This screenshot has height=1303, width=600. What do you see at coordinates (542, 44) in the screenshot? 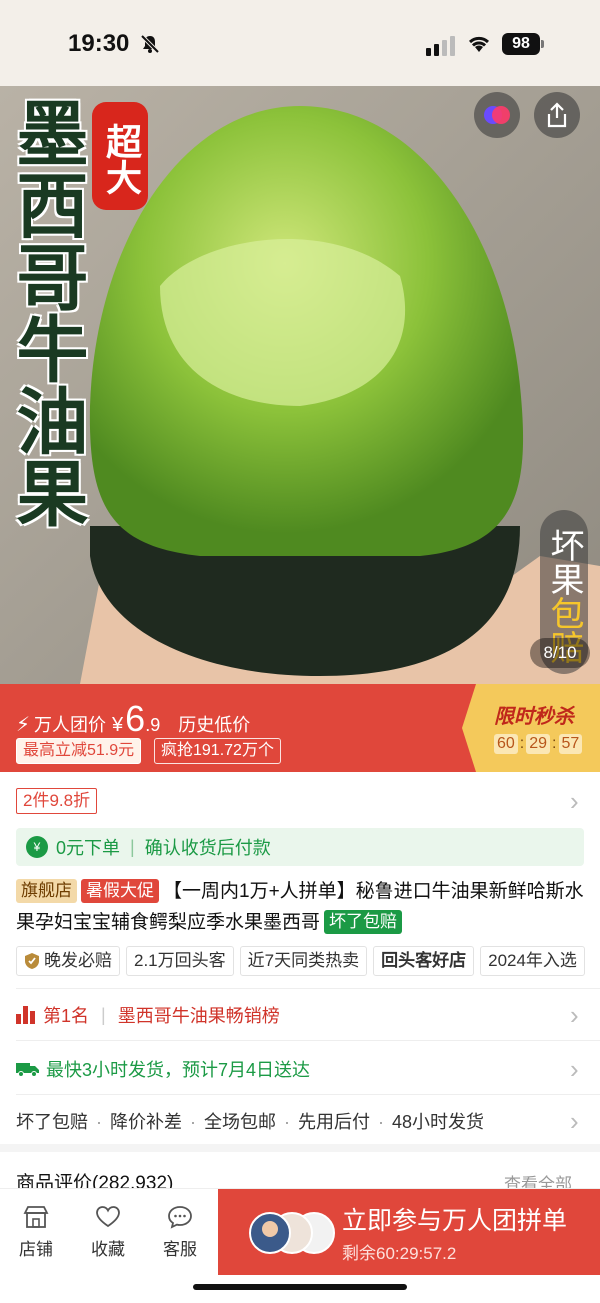
I see `battery-tip` at bounding box center [542, 44].